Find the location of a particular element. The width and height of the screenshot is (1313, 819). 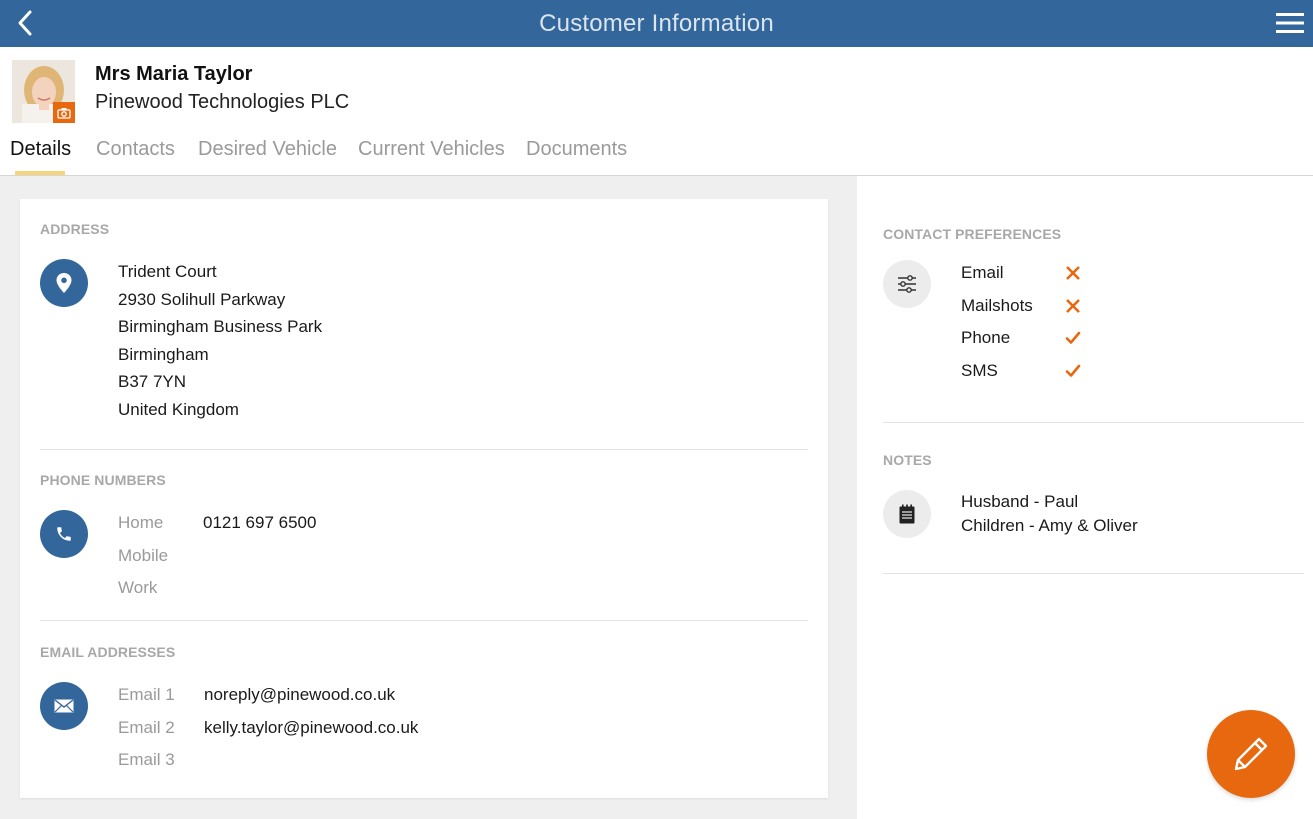

pref-label-mailshots: Mailshots is located at coordinates (997, 305).